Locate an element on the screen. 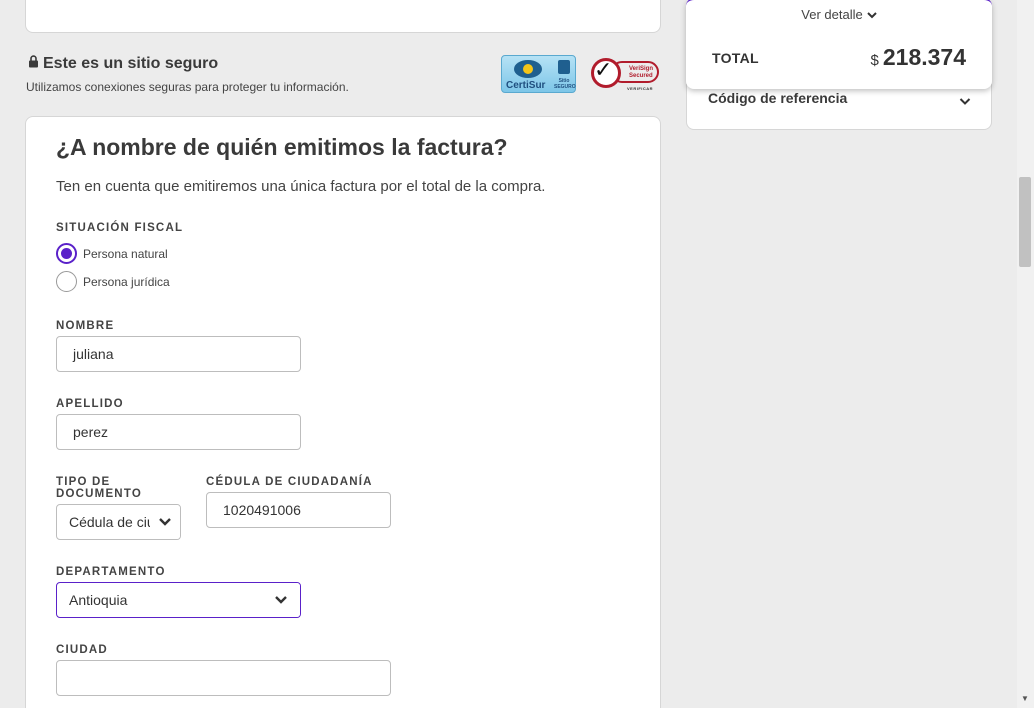  radio-persona-juridica: Persona jurídica is located at coordinates (113, 281).